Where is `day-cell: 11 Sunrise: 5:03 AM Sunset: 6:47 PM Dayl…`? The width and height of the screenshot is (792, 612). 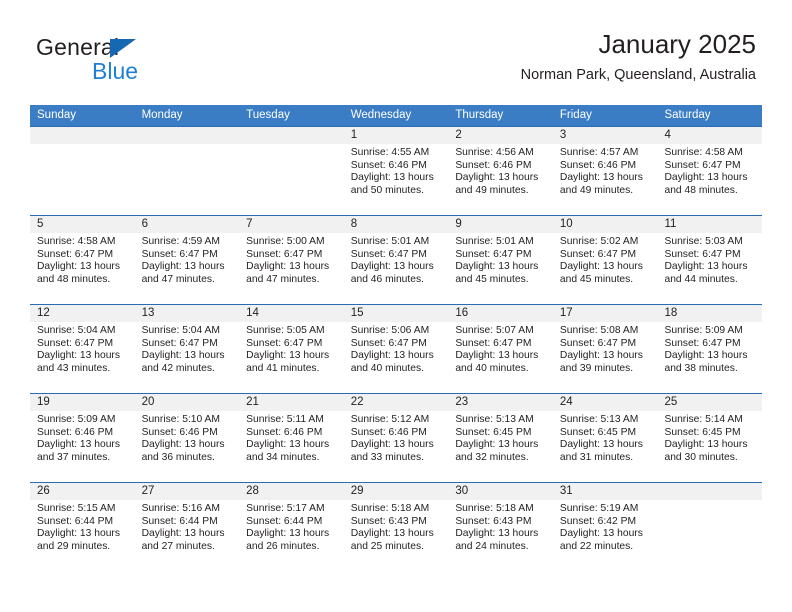 day-cell: 11 Sunrise: 5:03 AM Sunset: 6:47 PM Dayl… is located at coordinates (710, 260).